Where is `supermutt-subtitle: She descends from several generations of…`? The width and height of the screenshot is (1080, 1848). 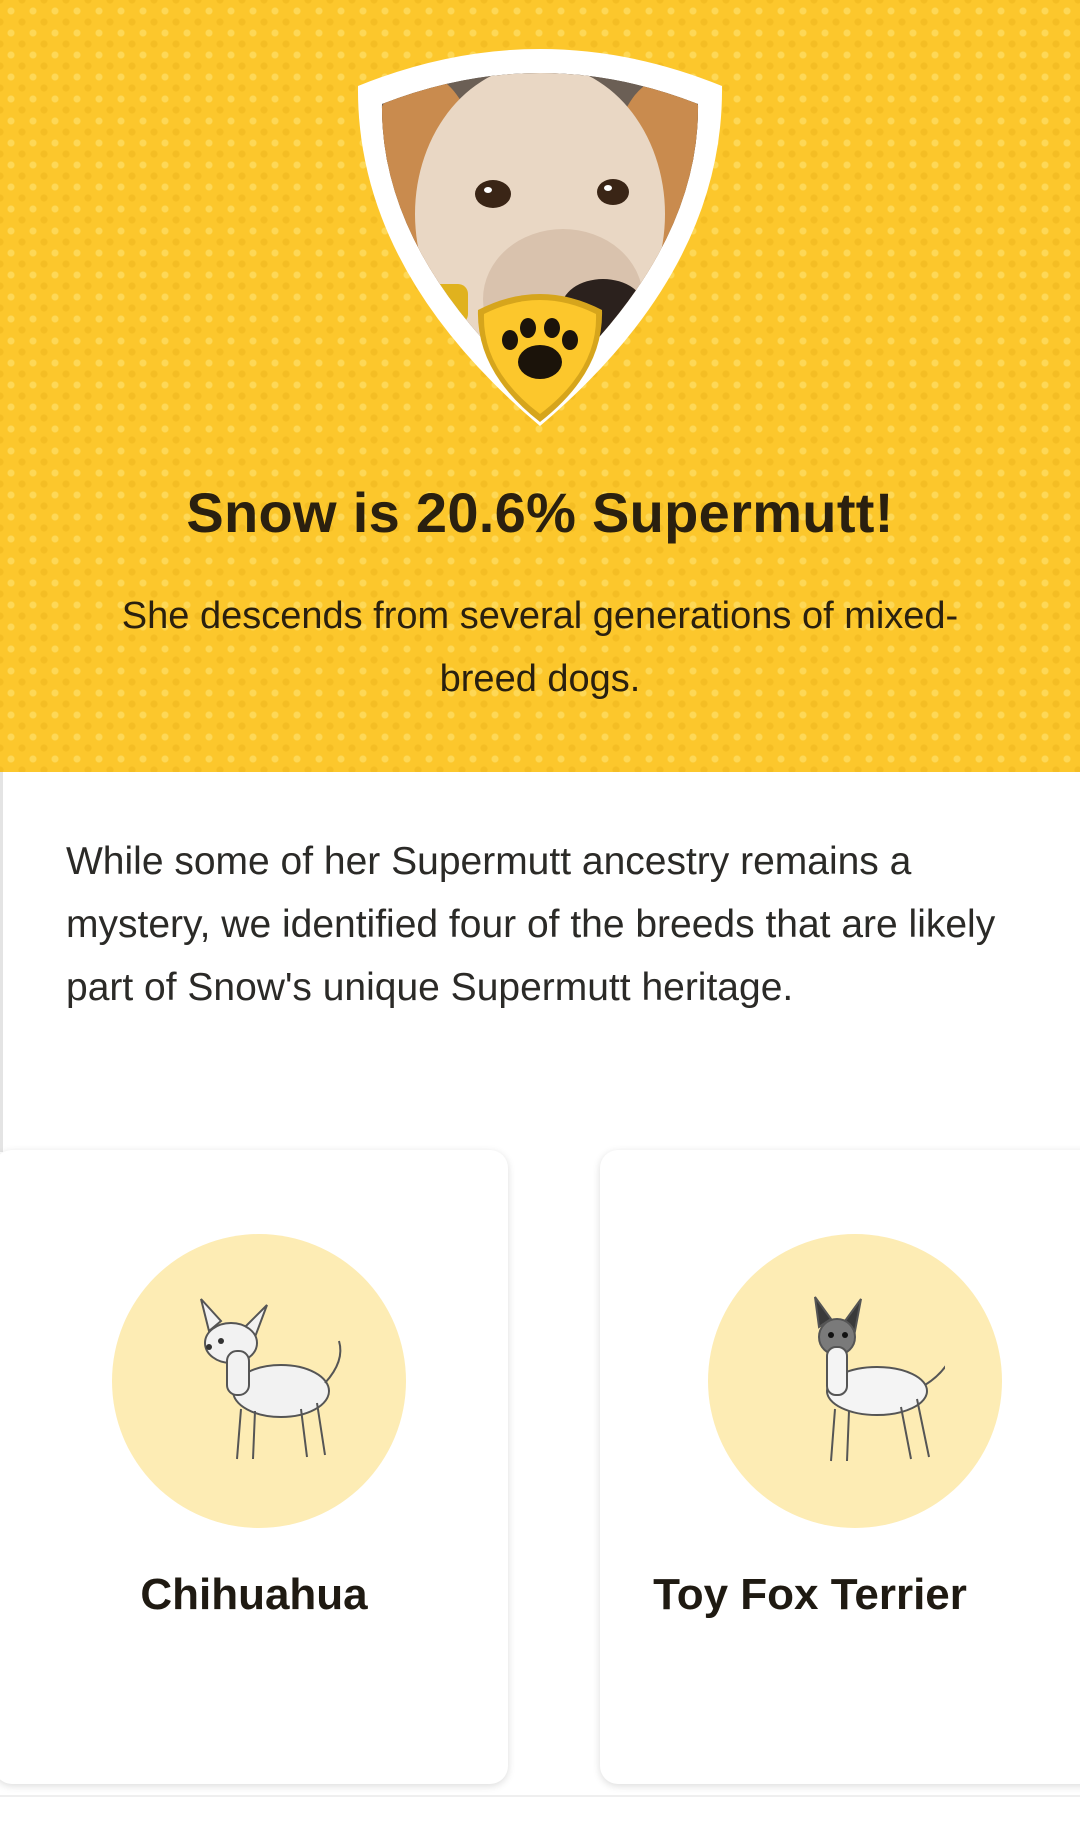 supermutt-subtitle: She descends from several generations of… is located at coordinates (540, 647).